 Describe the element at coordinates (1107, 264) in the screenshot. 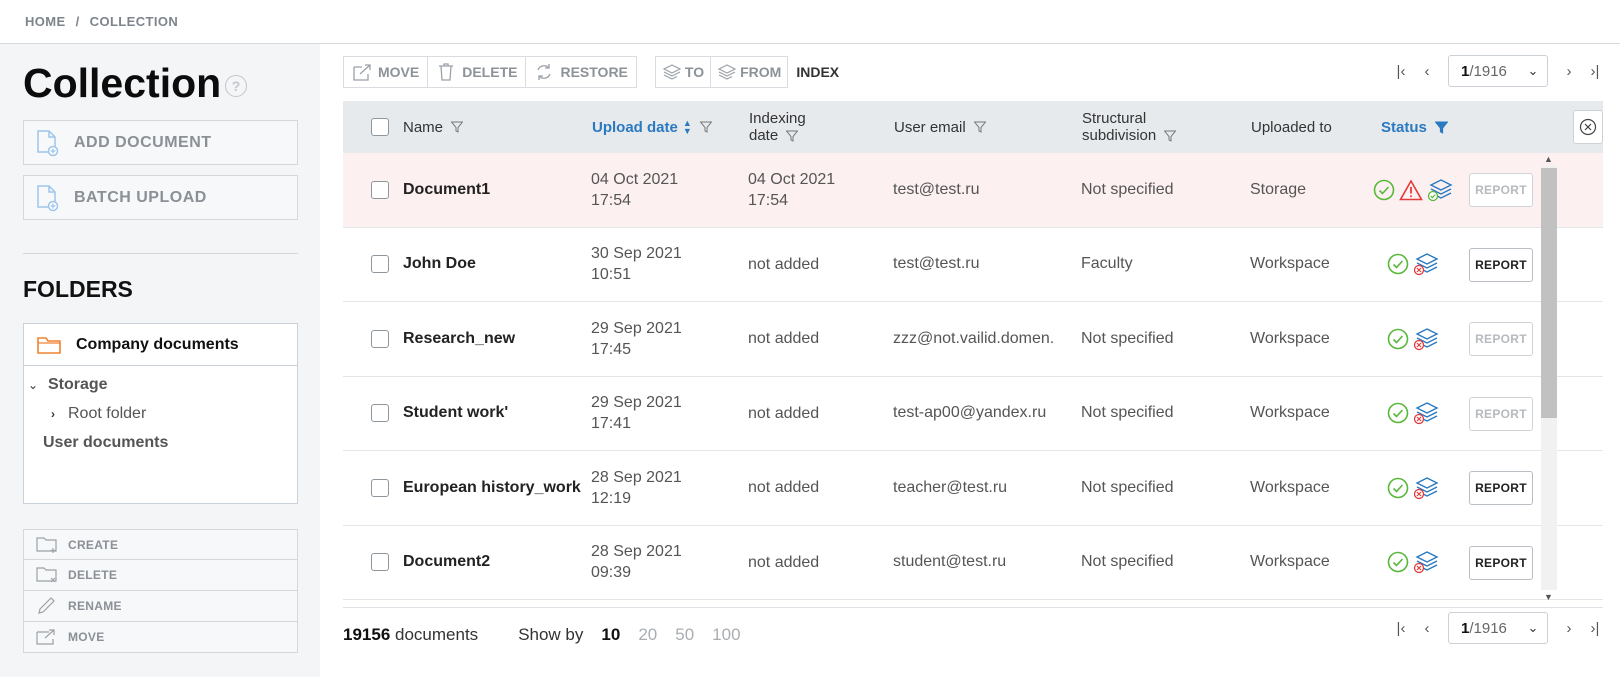

I see `structural-subdivision: Faculty` at that location.